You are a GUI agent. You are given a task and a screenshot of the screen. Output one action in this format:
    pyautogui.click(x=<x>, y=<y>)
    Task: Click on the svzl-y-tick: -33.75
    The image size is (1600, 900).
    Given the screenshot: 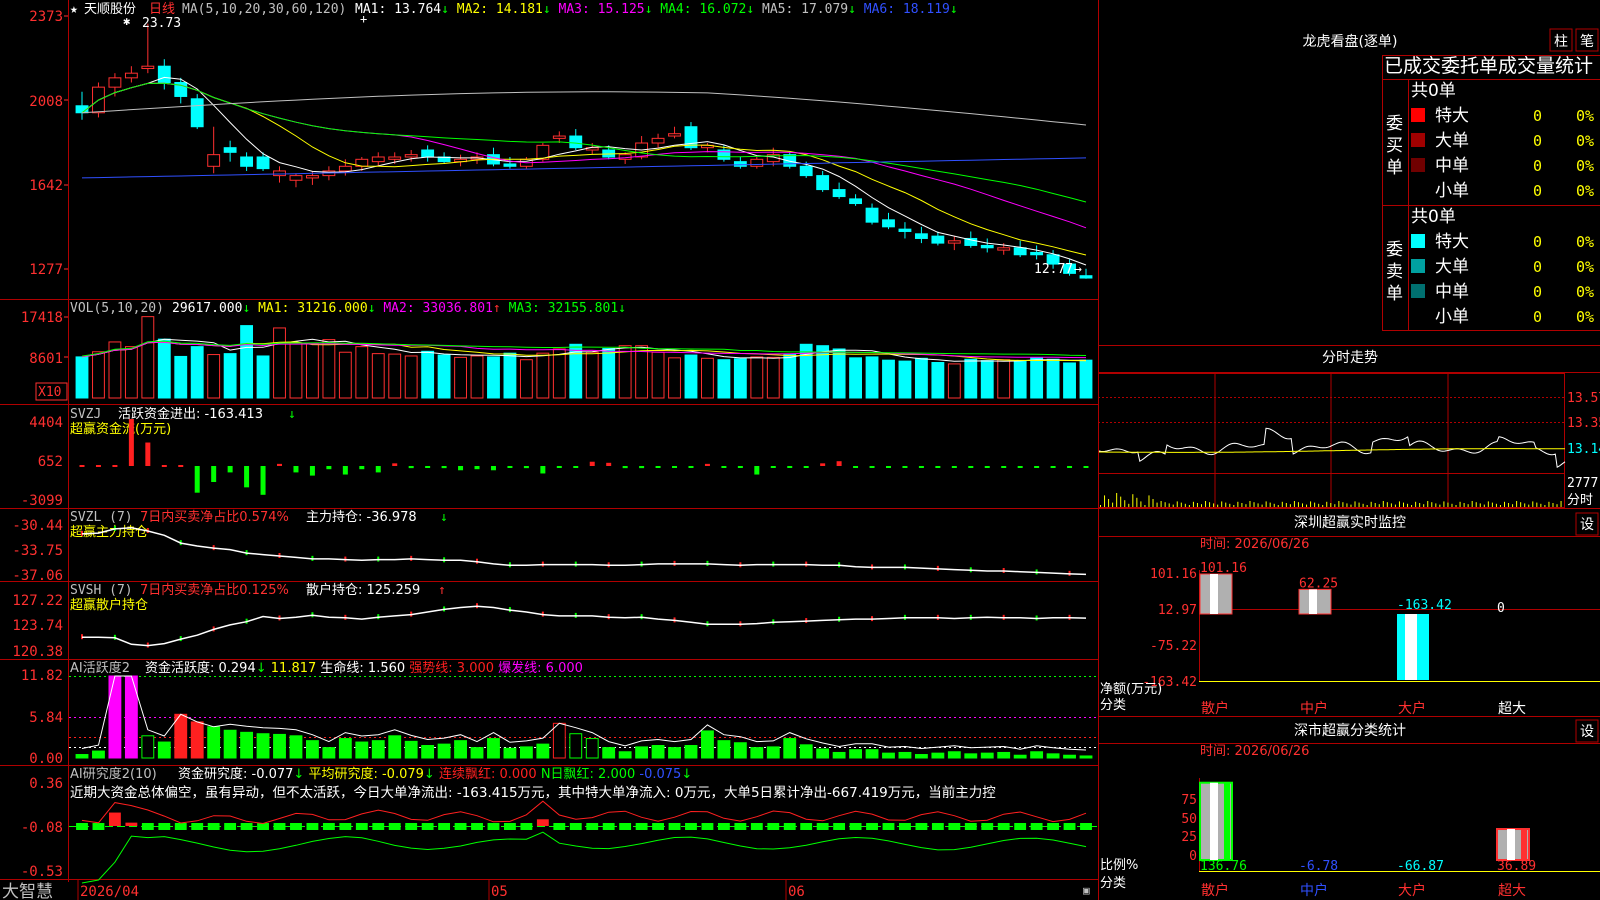 What is the action you would take?
    pyautogui.click(x=37, y=551)
    